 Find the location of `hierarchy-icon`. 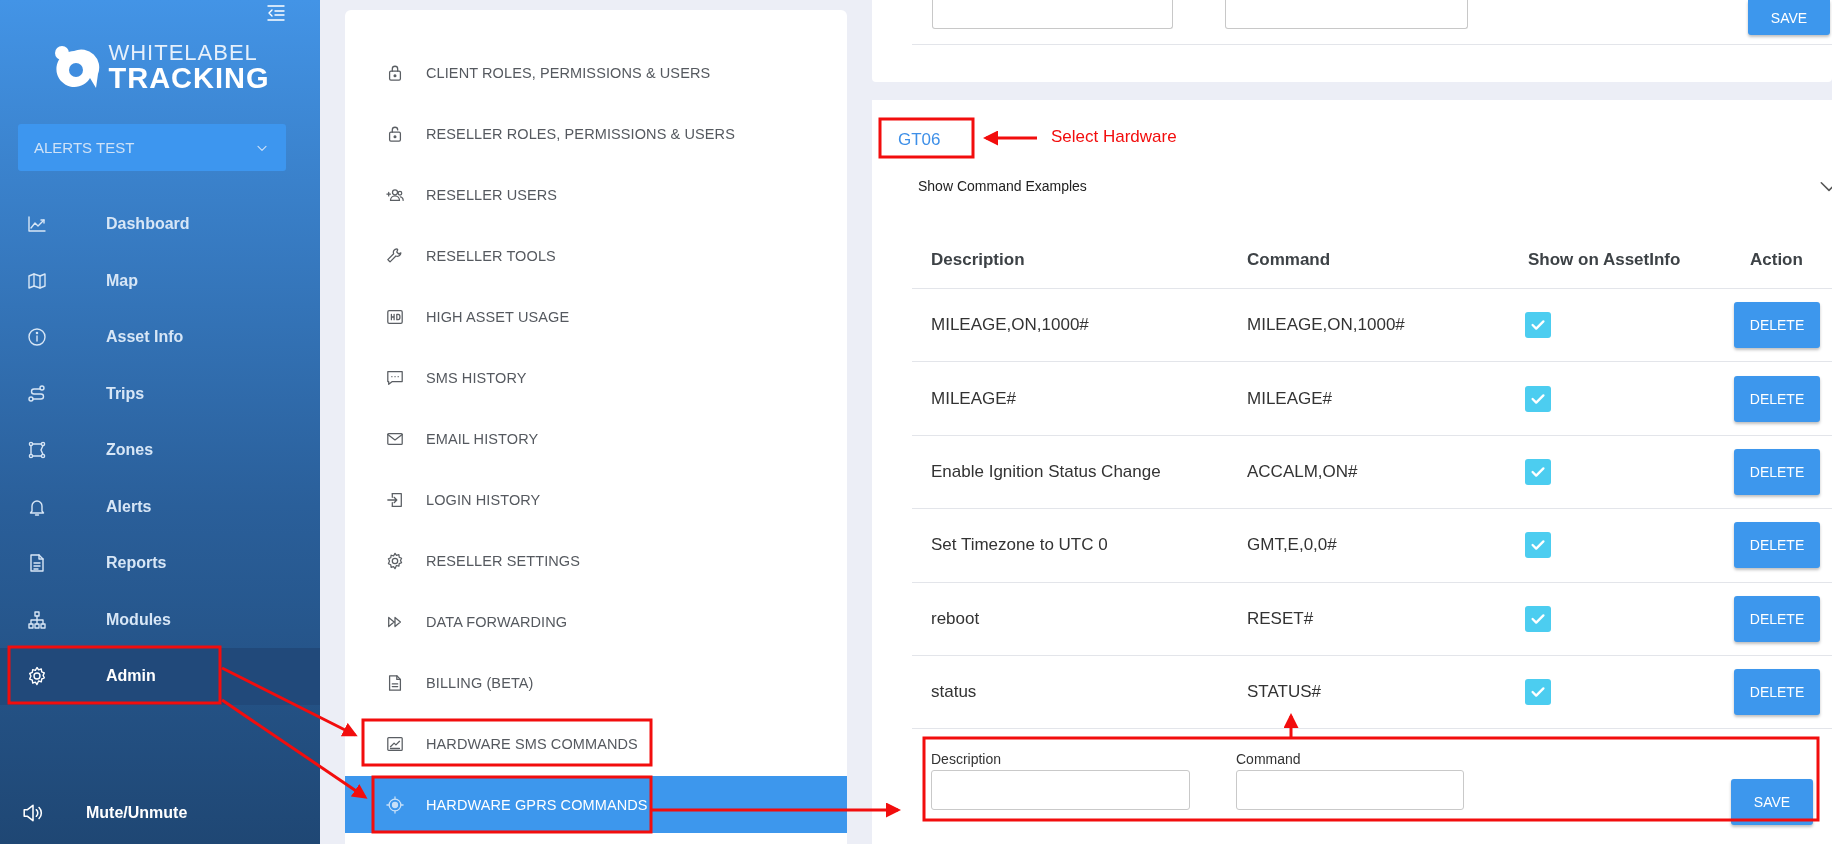

hierarchy-icon is located at coordinates (37, 619).